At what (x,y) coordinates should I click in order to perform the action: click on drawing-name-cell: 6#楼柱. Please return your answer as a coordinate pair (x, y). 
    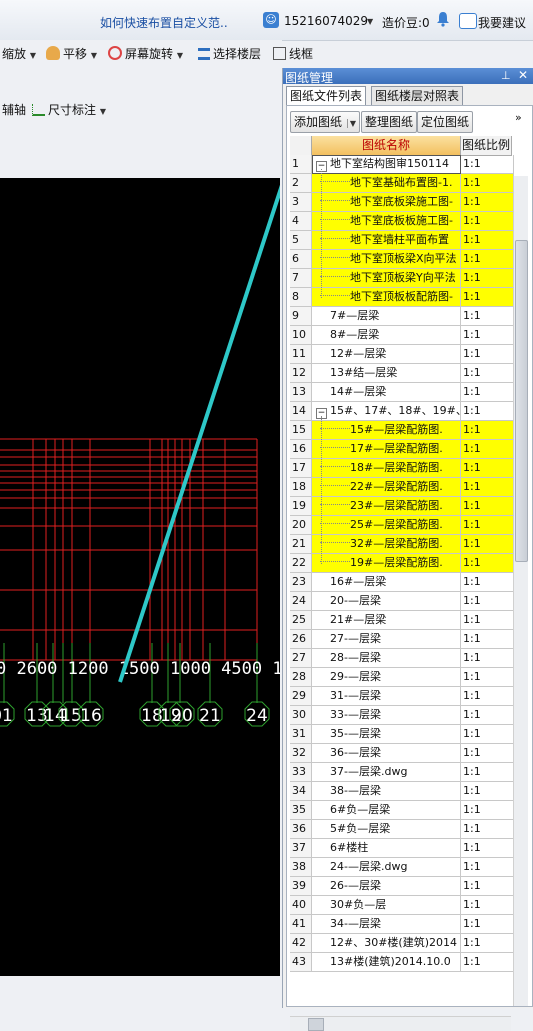
    Looking at the image, I should click on (386, 848).